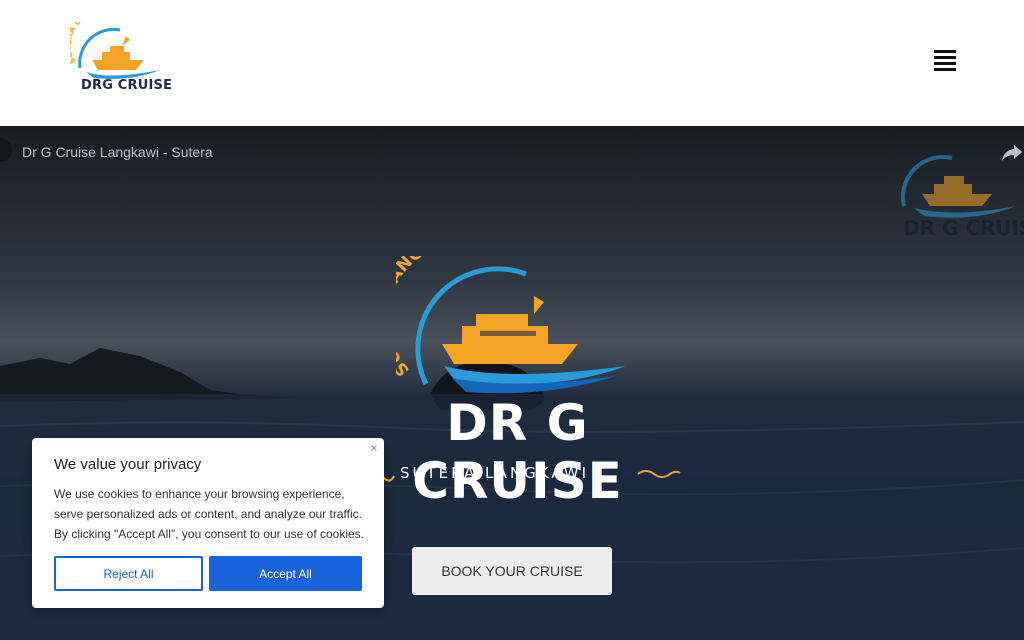  I want to click on logo-text: DRG CRUISE, so click(127, 85).